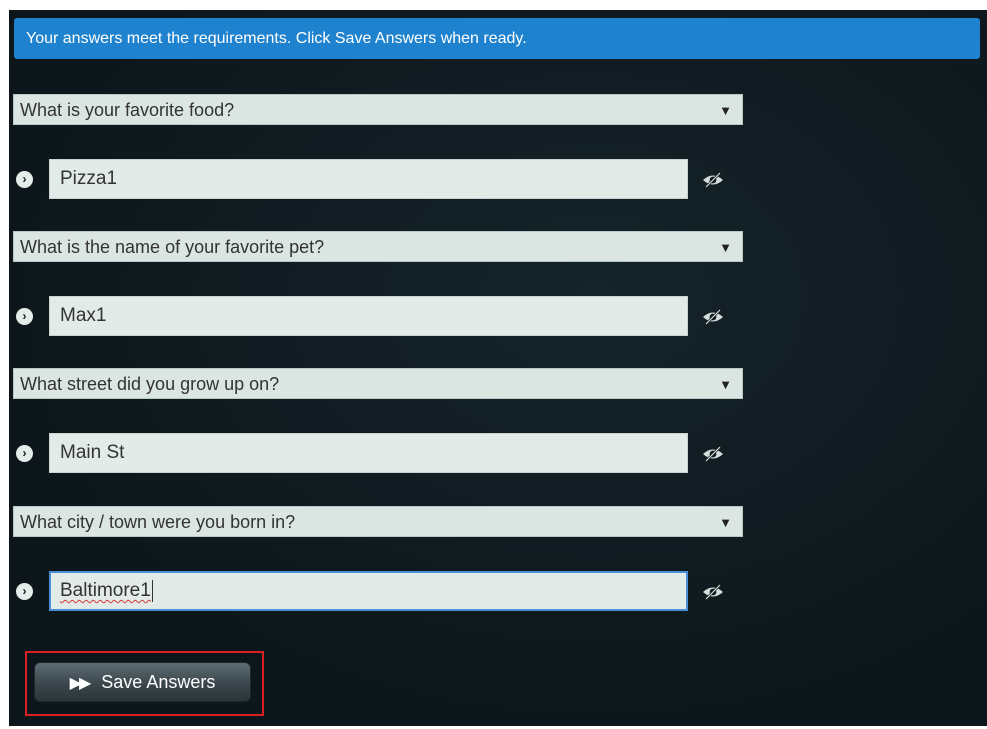 The height and width of the screenshot is (729, 987). What do you see at coordinates (368, 591) in the screenshot?
I see `answer-field-4: Baltimore1` at bounding box center [368, 591].